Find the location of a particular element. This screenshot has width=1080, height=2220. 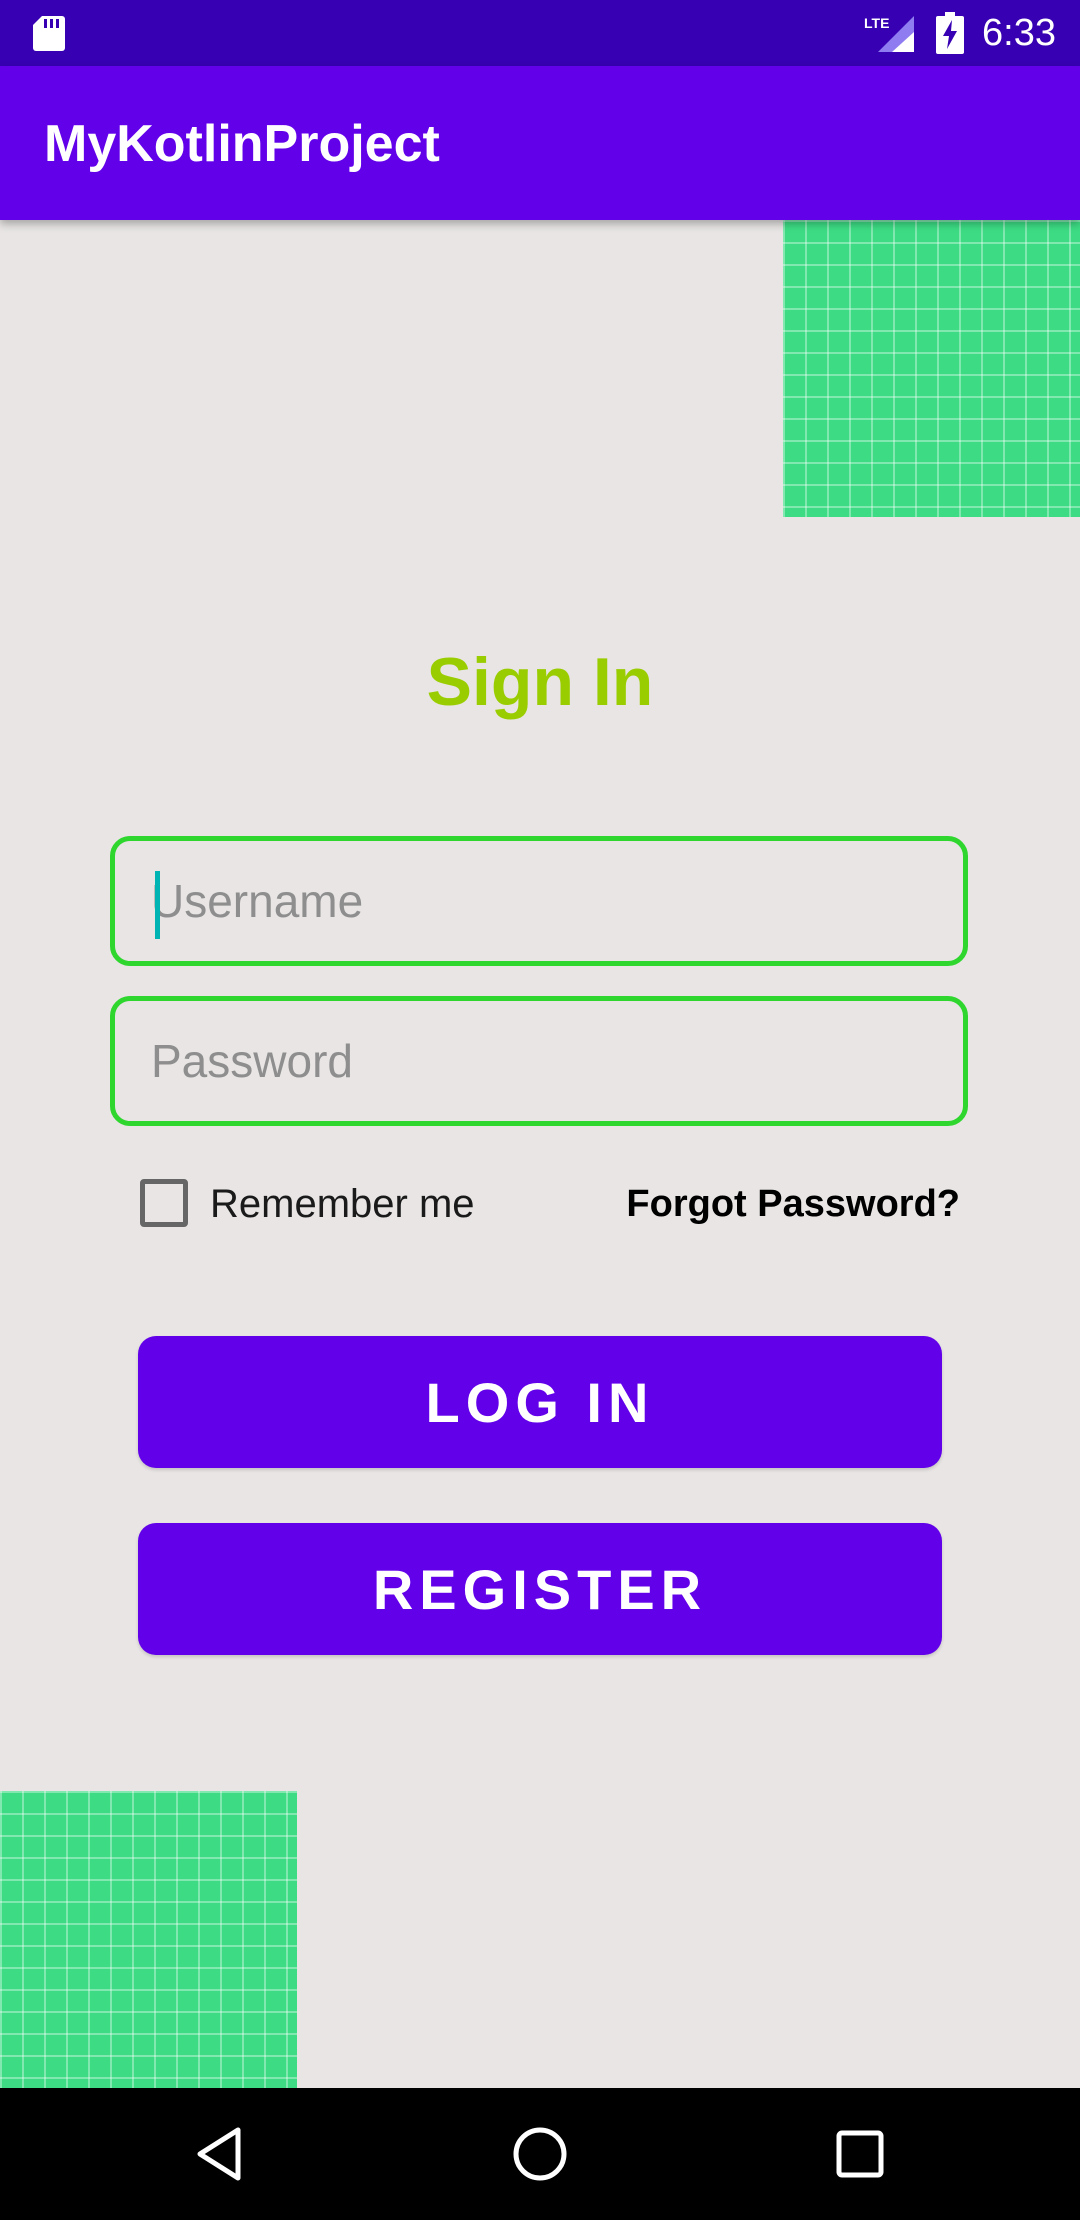

password-field is located at coordinates (539, 1061).